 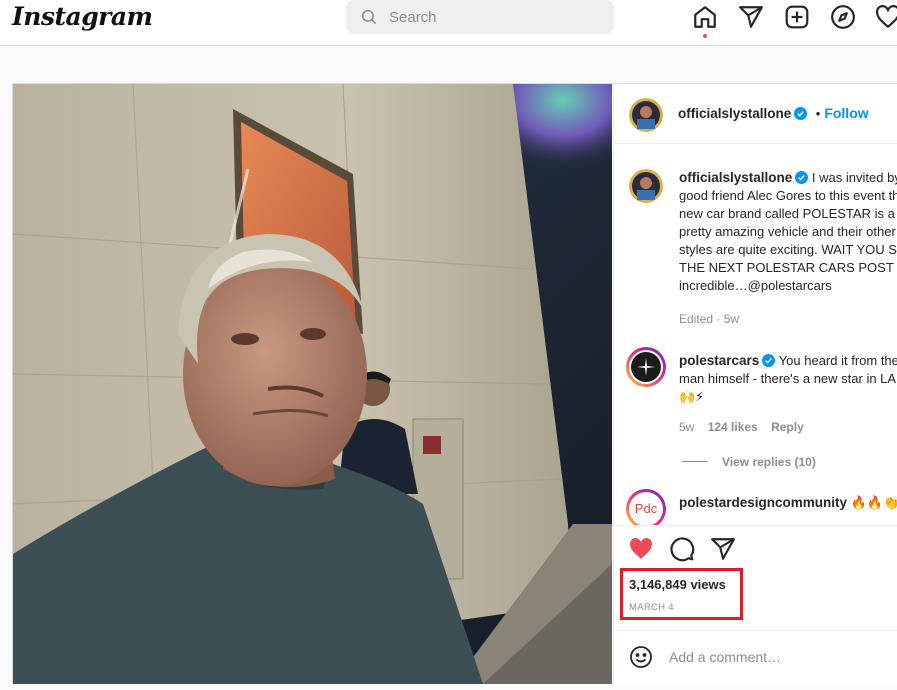 I want to click on emoji-icon, so click(x=641, y=657).